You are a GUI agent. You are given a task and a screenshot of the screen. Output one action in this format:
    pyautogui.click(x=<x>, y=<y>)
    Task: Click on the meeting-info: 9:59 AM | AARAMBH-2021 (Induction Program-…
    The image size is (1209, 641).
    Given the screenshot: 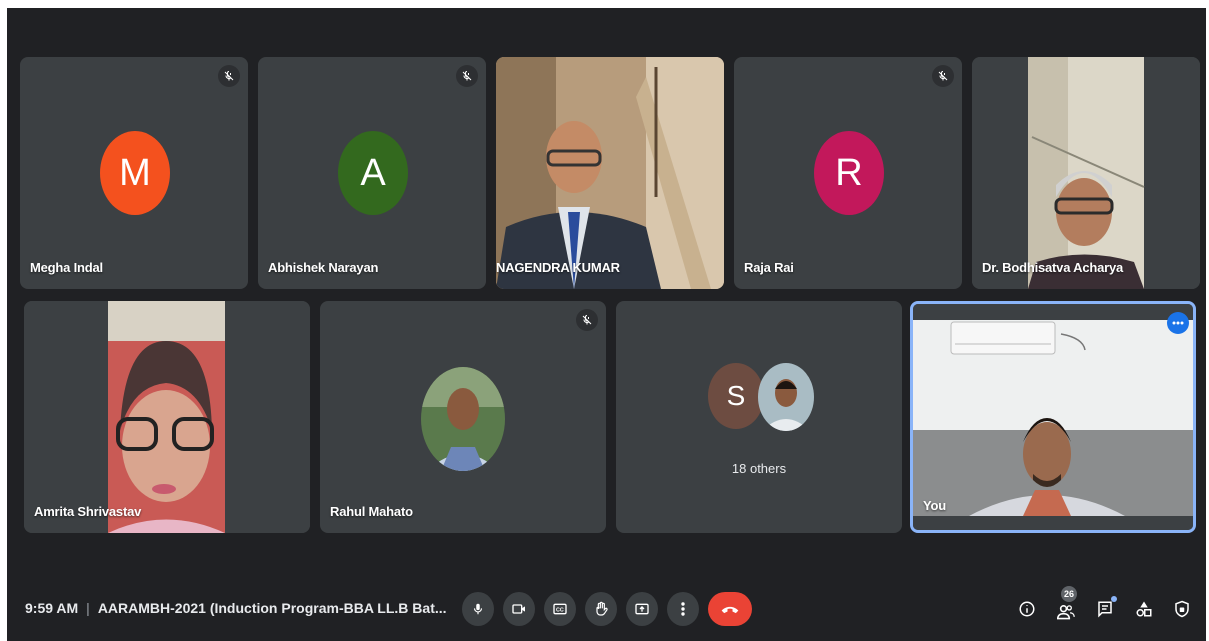 What is the action you would take?
    pyautogui.click(x=236, y=608)
    